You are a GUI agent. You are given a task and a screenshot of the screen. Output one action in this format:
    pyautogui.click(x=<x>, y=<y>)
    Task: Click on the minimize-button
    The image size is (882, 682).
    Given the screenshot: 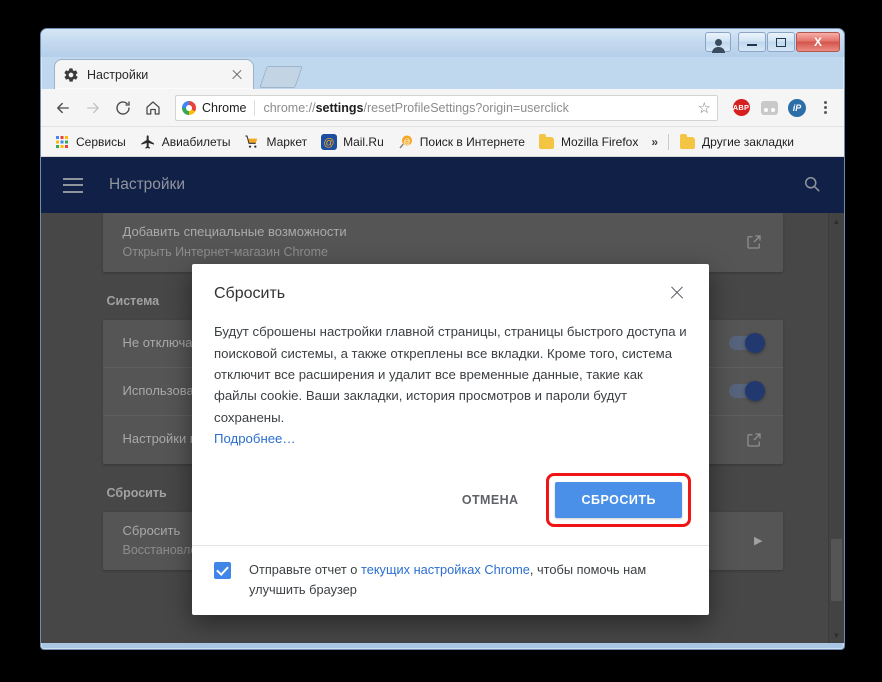 What is the action you would take?
    pyautogui.click(x=752, y=42)
    